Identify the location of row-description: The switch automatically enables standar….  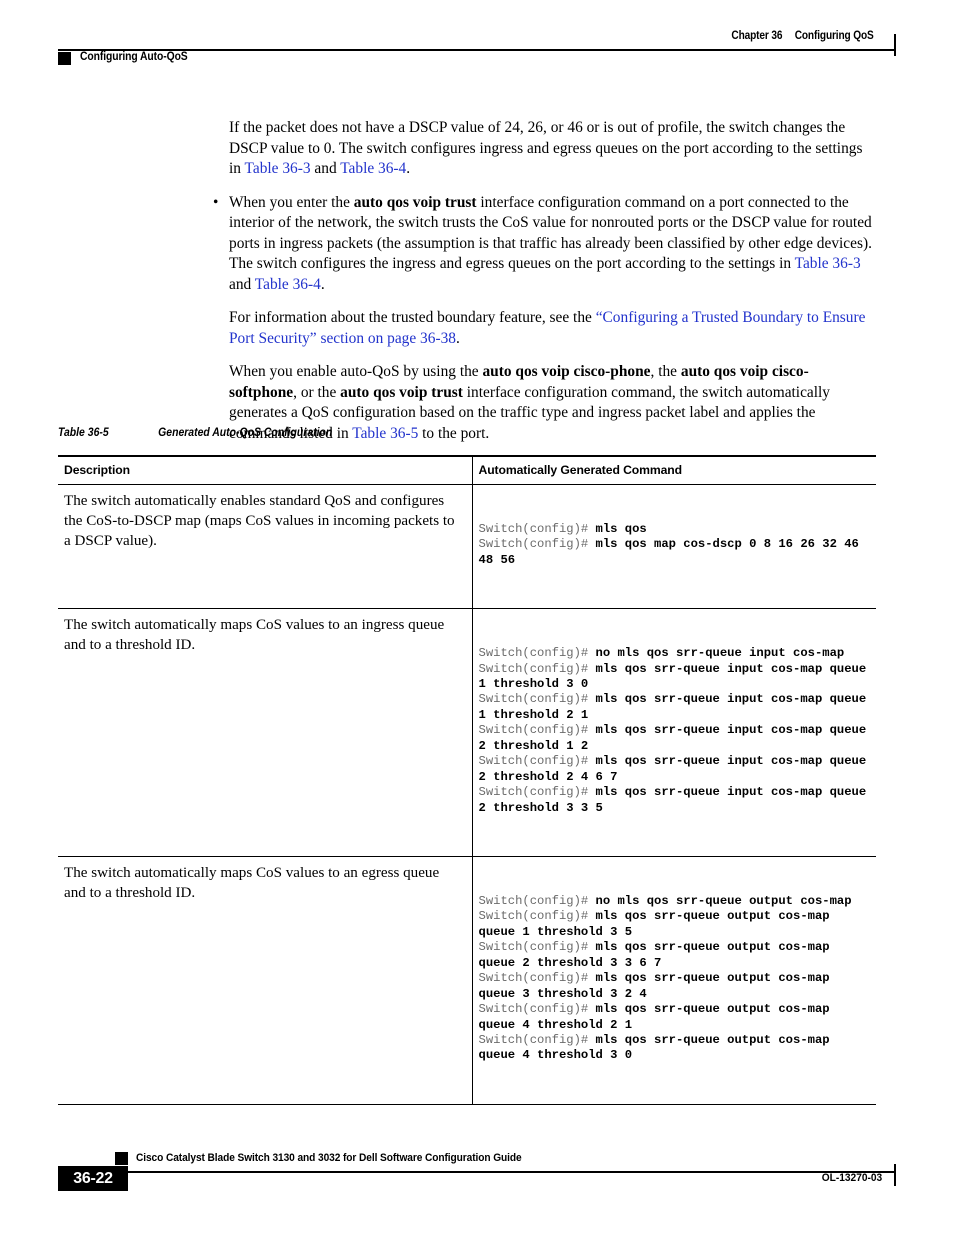
(265, 547).